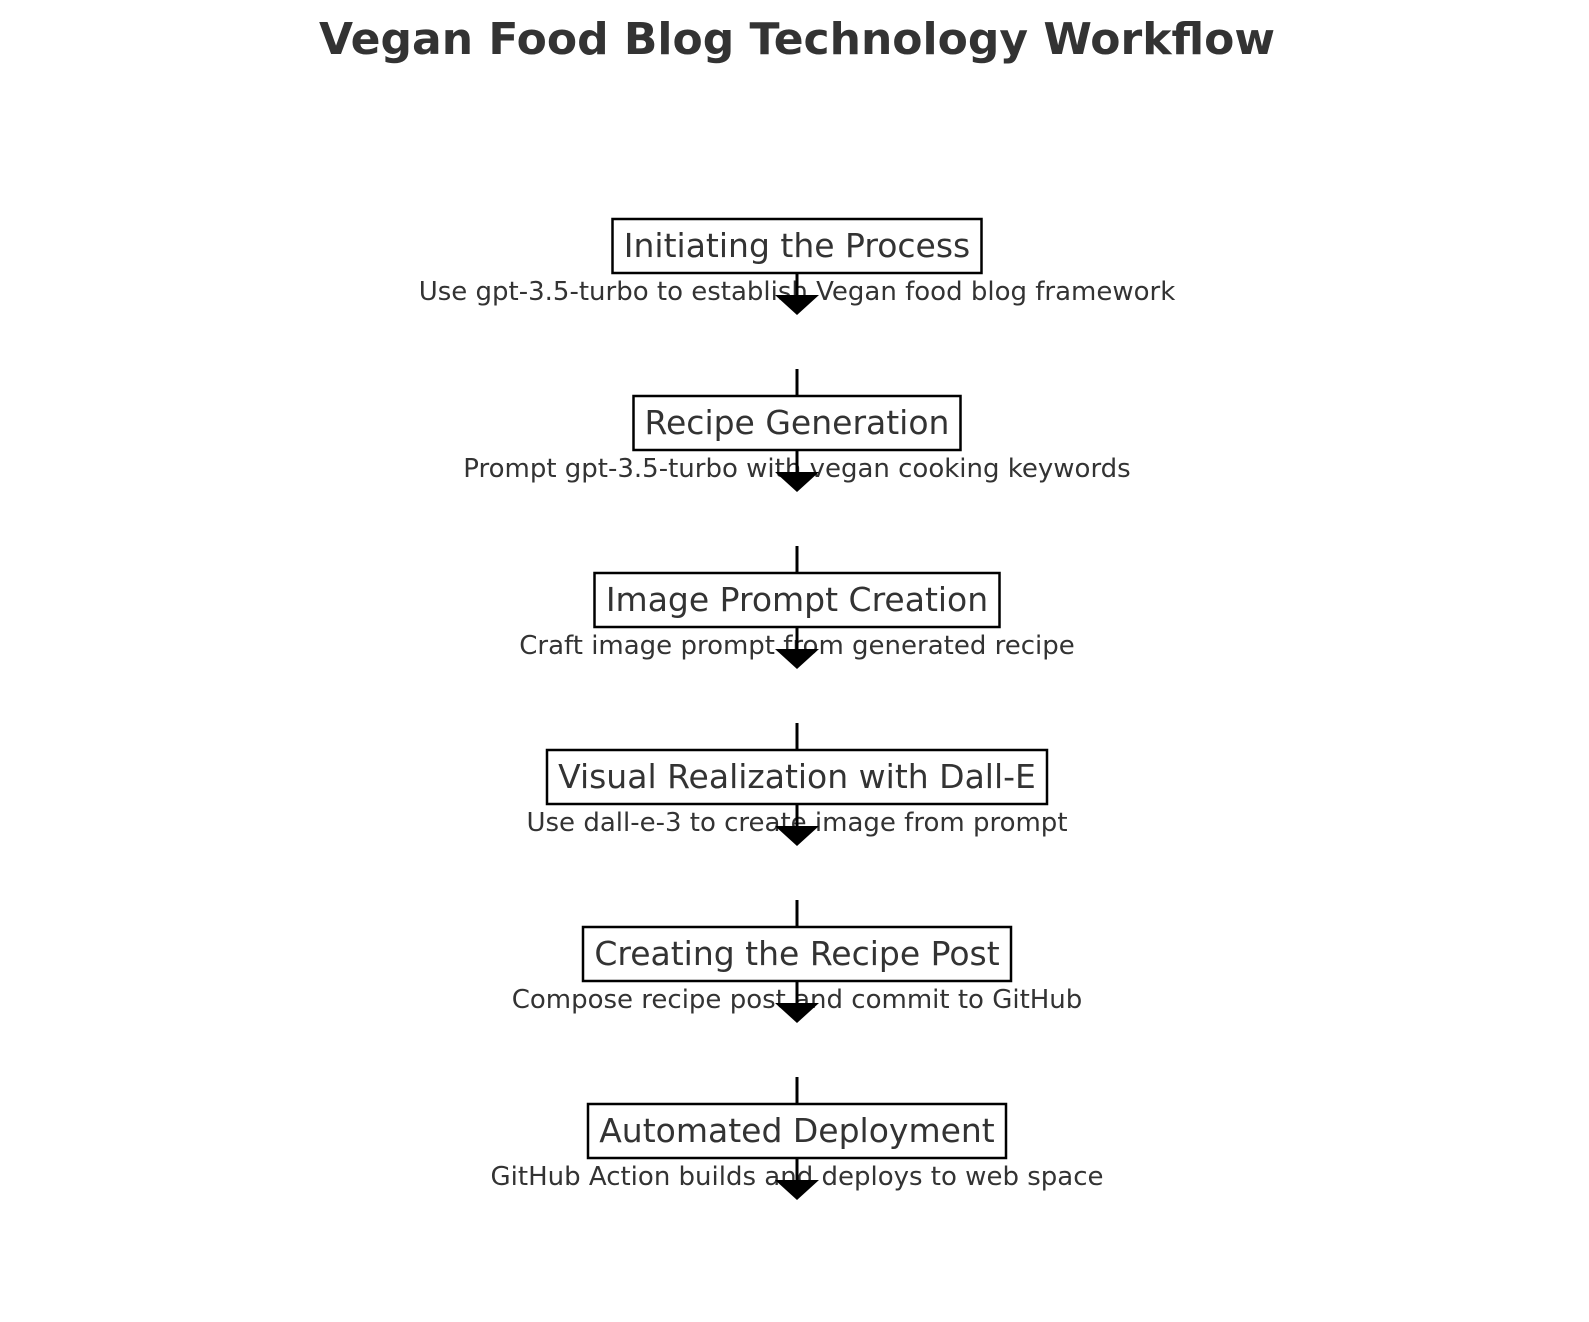 This screenshot has height=1322, width=1589. I want to click on step-title: Automated Deployment, so click(797, 1130).